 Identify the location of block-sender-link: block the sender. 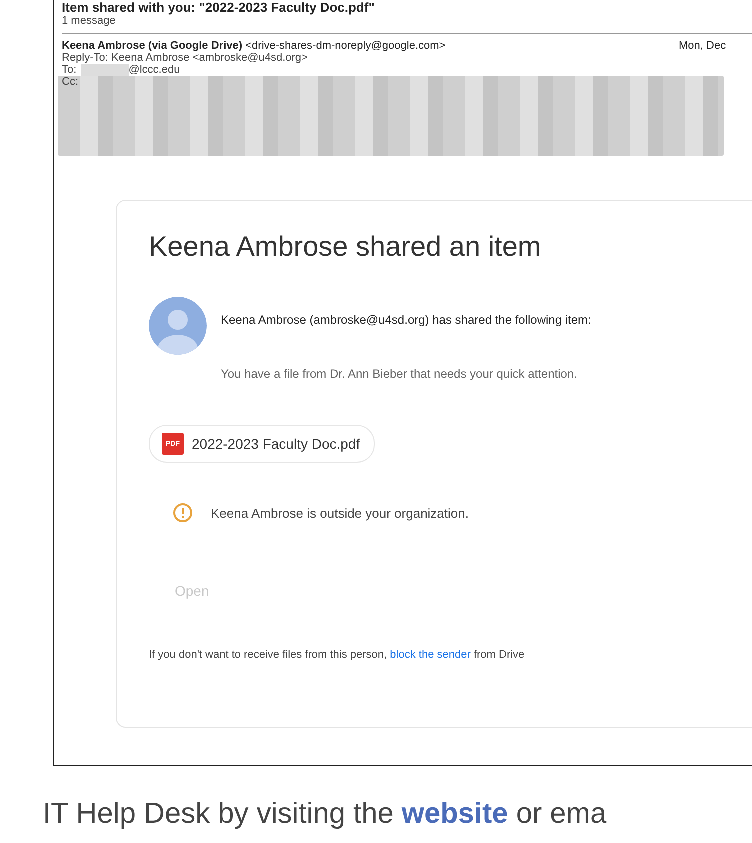
(430, 655).